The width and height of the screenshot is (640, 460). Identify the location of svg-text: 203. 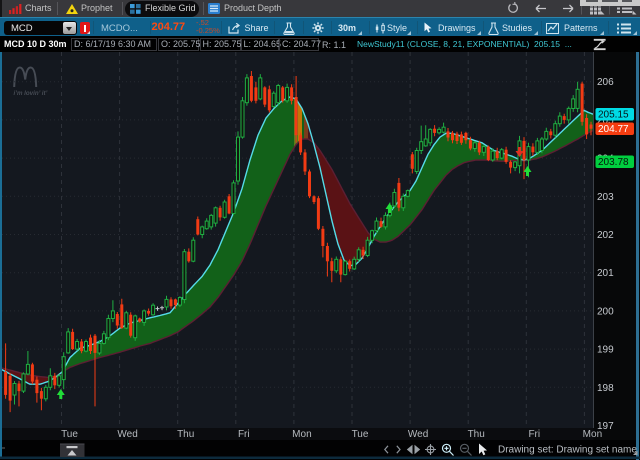
(605, 197).